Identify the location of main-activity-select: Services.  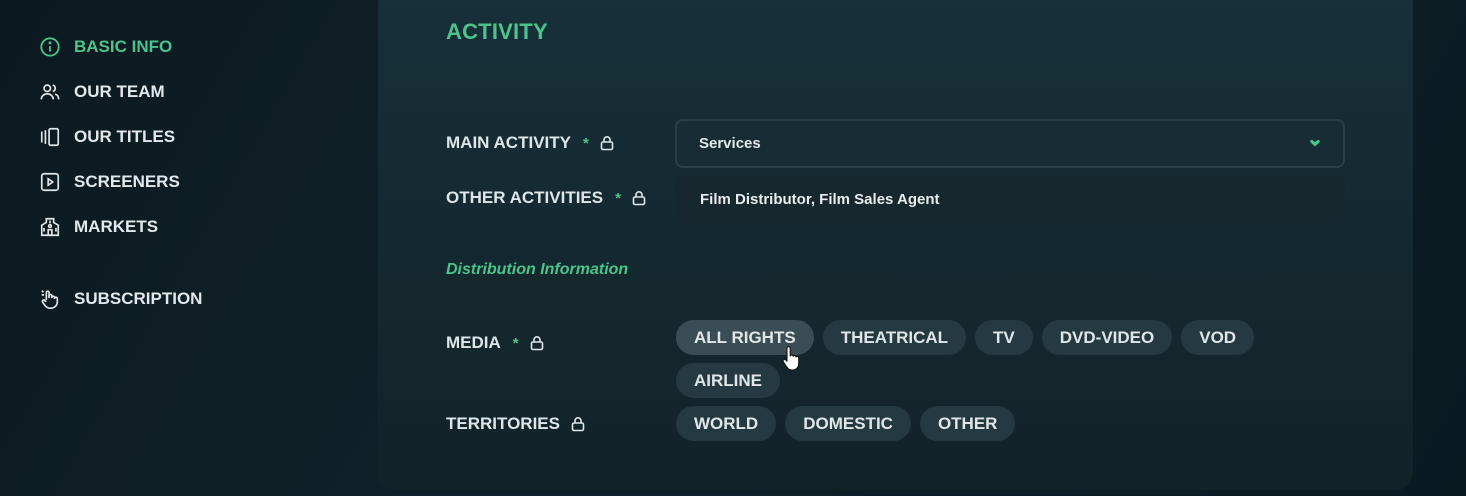
(1010, 143).